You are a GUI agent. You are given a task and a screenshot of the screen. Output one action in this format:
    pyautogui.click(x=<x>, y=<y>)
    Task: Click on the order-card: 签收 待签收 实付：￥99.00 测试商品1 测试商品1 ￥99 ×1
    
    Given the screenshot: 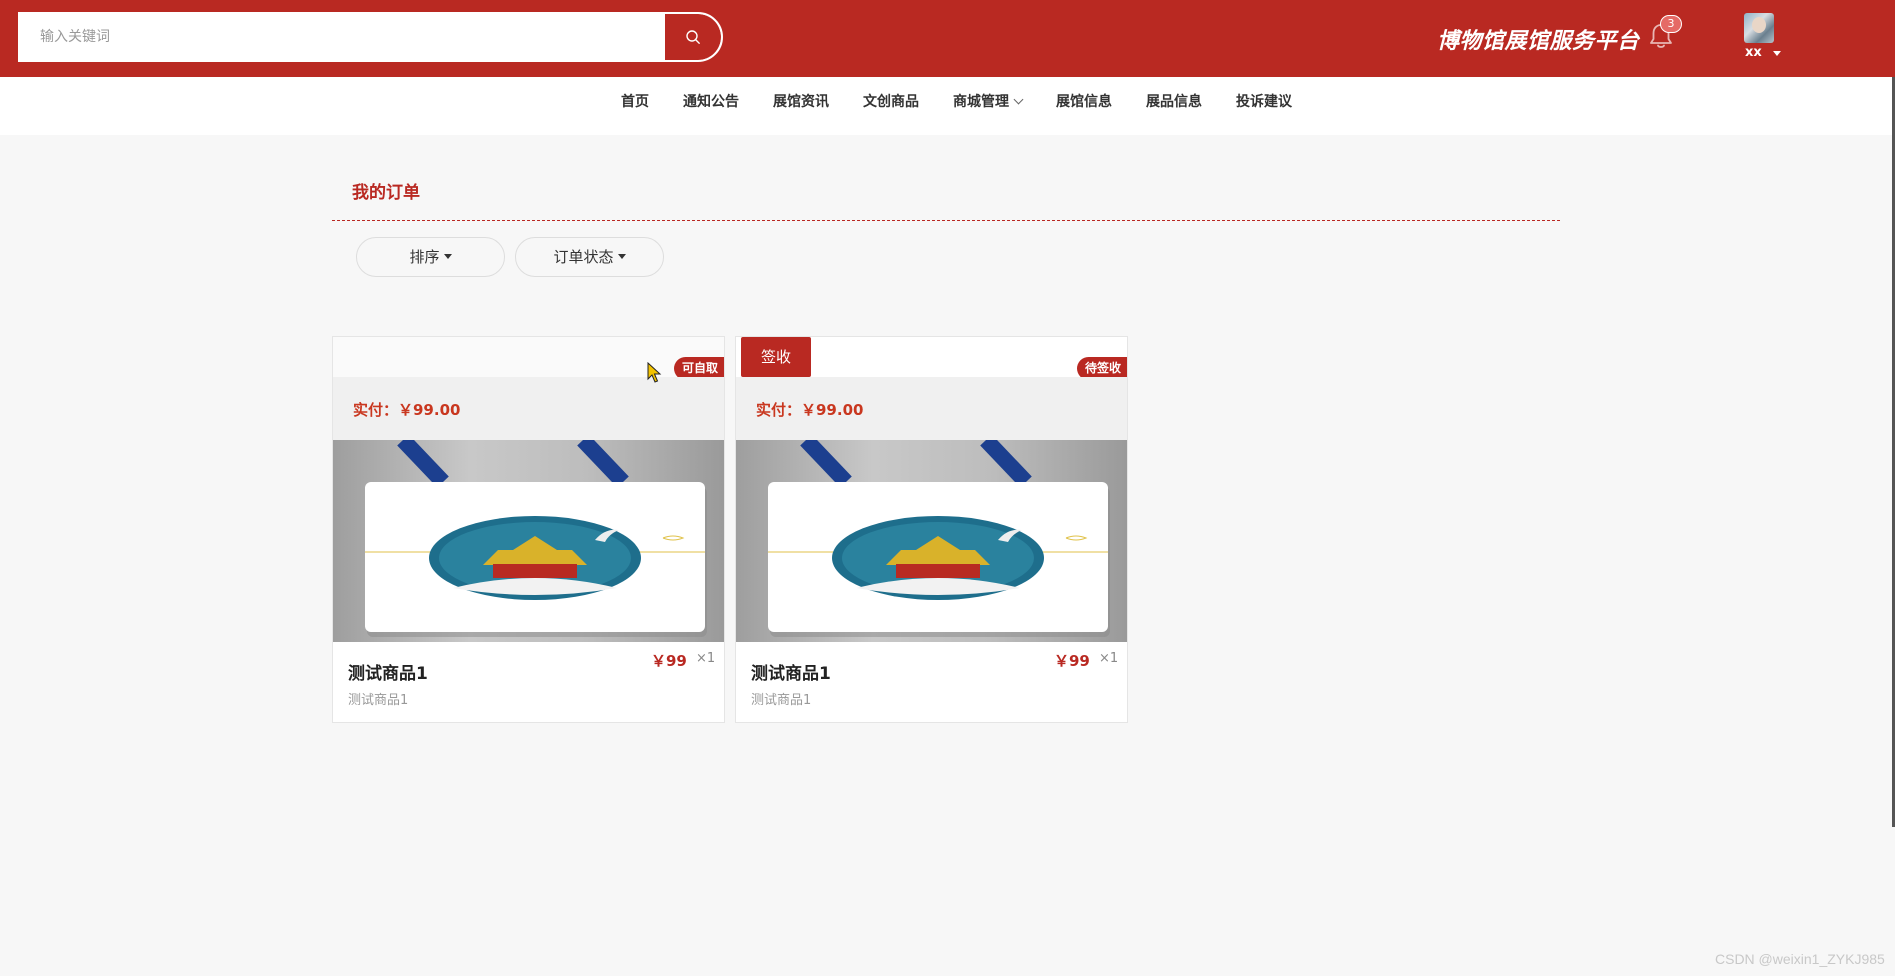 What is the action you would take?
    pyautogui.click(x=931, y=529)
    